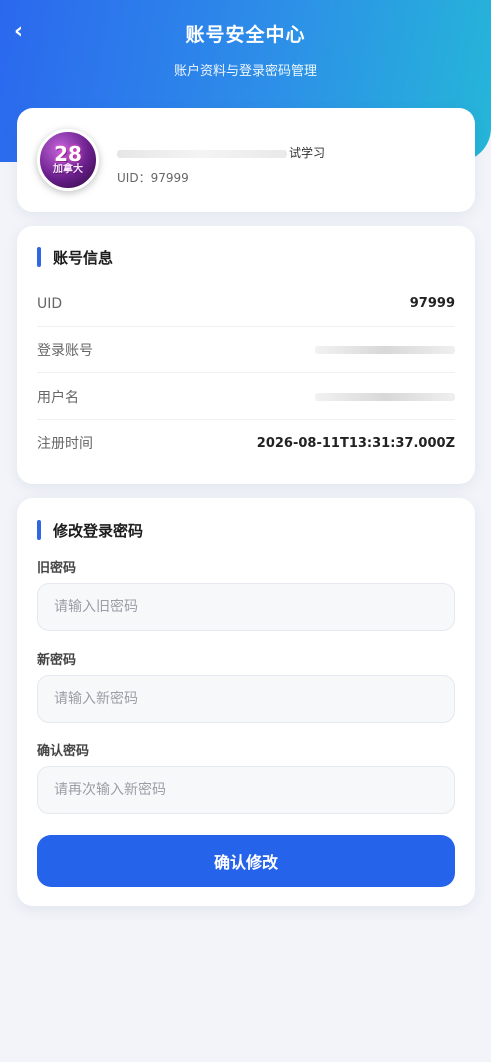 The width and height of the screenshot is (491, 1062). Describe the element at coordinates (58, 397) in the screenshot. I see `info-label: 用户名` at that location.